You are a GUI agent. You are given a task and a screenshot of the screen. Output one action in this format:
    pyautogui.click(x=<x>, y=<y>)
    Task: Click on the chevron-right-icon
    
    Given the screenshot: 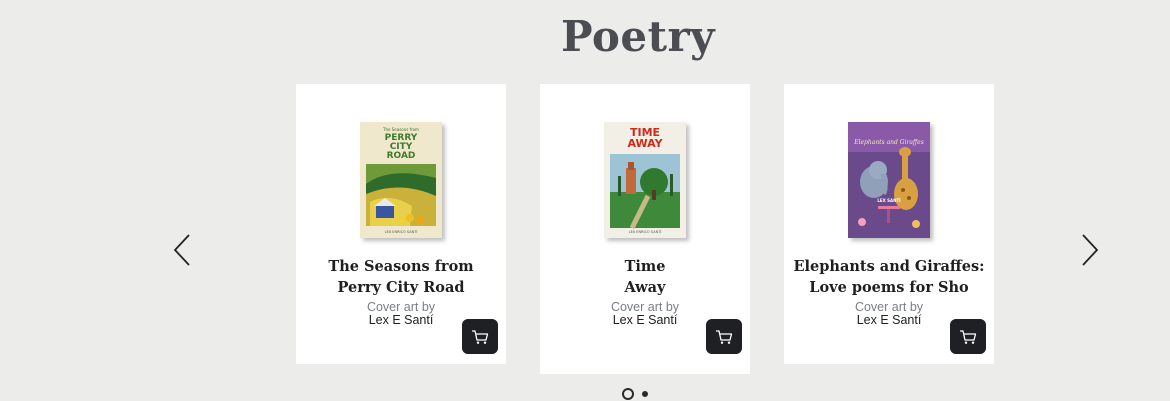 What is the action you would take?
    pyautogui.click(x=1090, y=250)
    